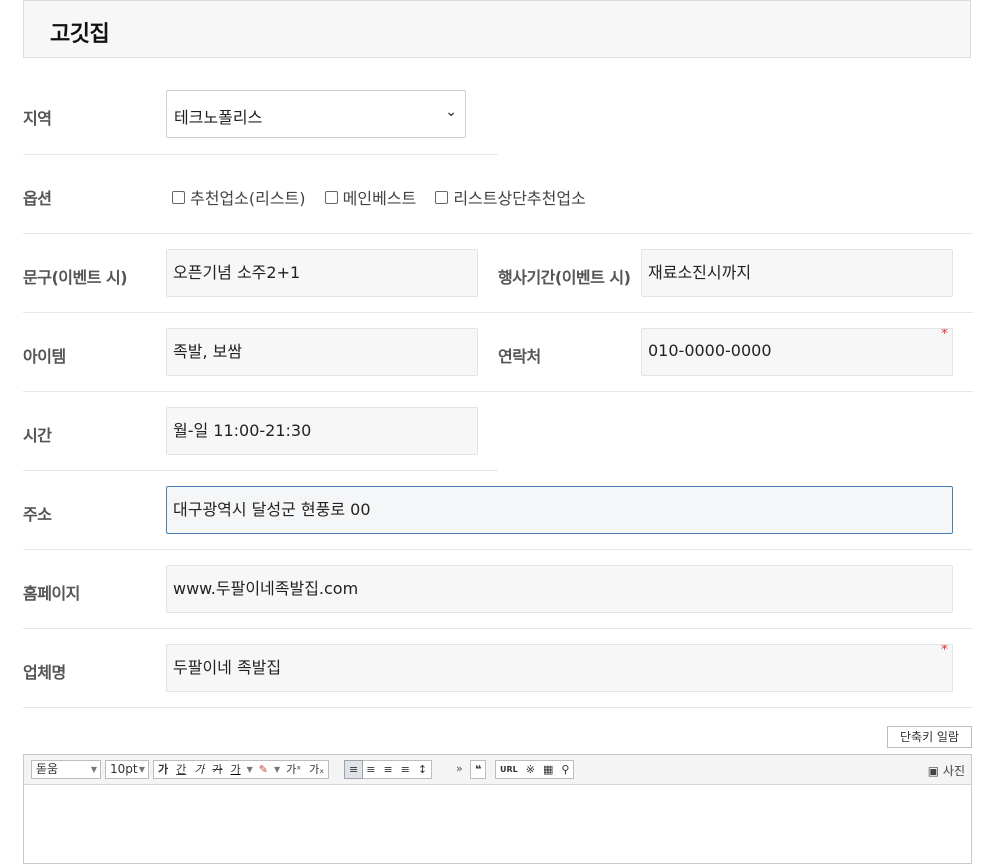 The width and height of the screenshot is (994, 864). Describe the element at coordinates (509, 769) in the screenshot. I see `url-button: URL` at that location.